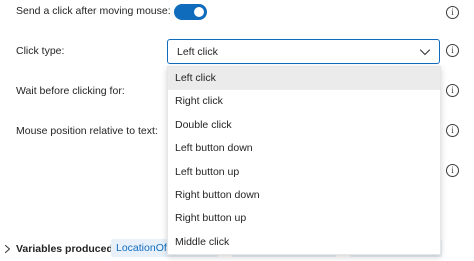 This screenshot has height=261, width=474. Describe the element at coordinates (452, 12) in the screenshot. I see `send-click-info-icon: i` at that location.